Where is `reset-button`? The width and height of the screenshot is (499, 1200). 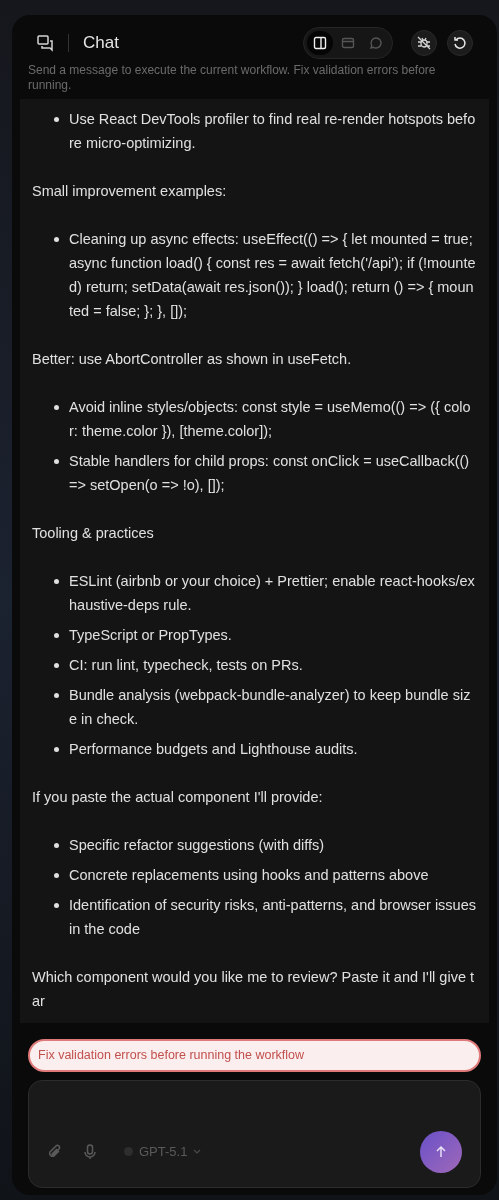
reset-button is located at coordinates (460, 43).